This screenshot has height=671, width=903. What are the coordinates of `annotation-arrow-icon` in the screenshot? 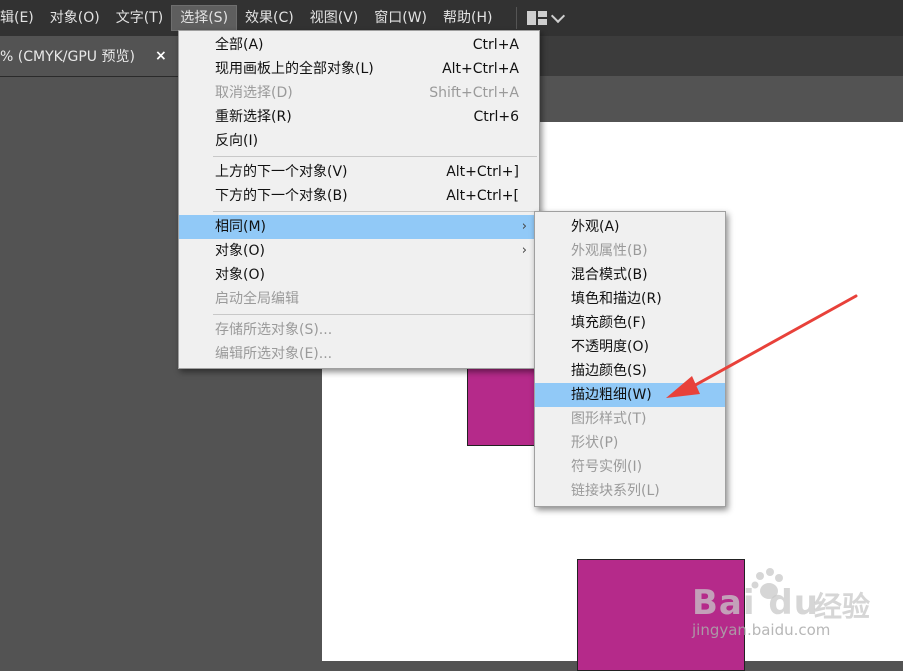 It's located at (762, 346).